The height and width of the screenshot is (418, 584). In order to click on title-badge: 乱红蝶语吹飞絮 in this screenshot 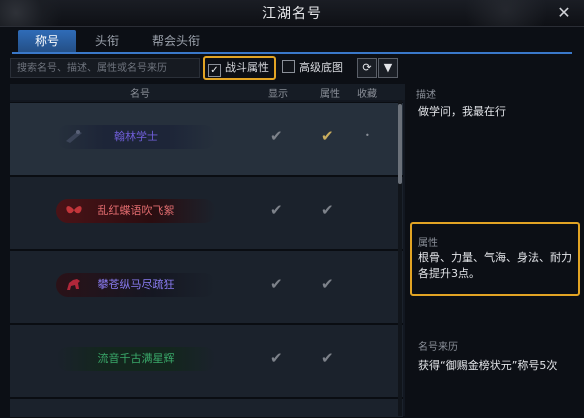, I will do `click(136, 211)`.